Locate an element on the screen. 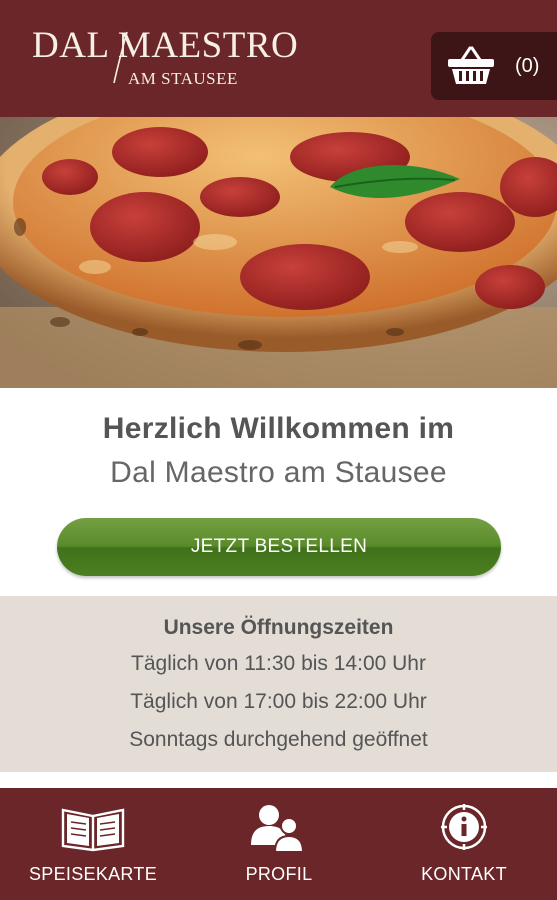 The image size is (557, 900). opening-hours-line: Täglich von 11:30 bis 14:00 Uhr is located at coordinates (278, 663).